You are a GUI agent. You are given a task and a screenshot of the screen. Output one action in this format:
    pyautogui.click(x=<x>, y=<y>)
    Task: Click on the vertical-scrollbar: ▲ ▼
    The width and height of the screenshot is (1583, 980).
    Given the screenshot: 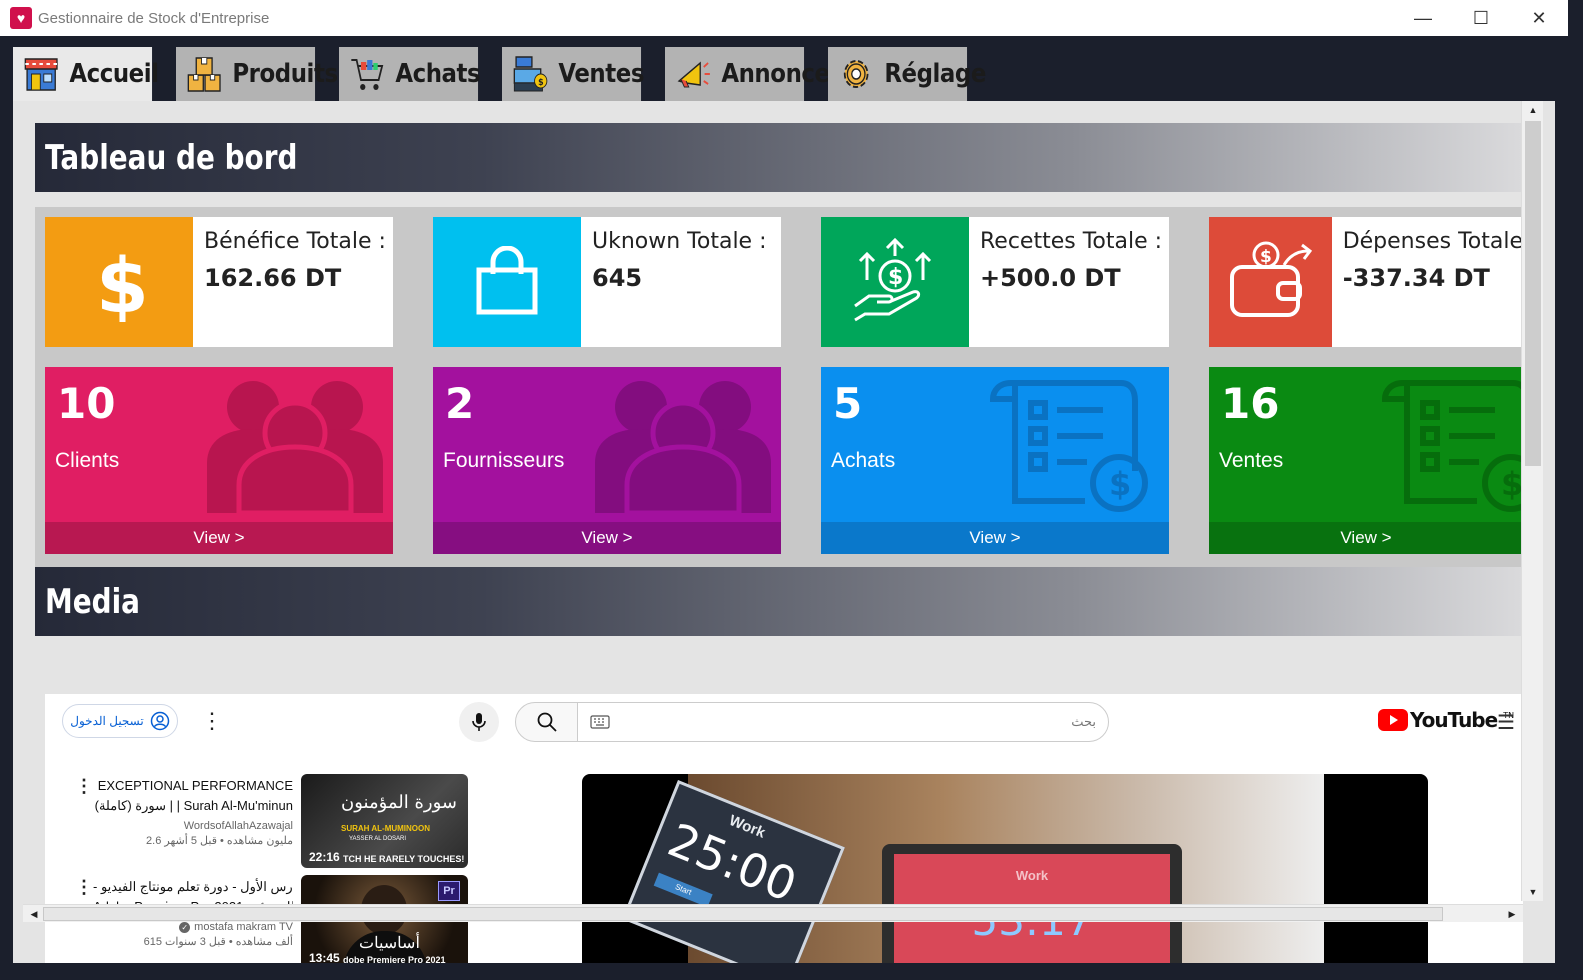 What is the action you would take?
    pyautogui.click(x=1532, y=501)
    